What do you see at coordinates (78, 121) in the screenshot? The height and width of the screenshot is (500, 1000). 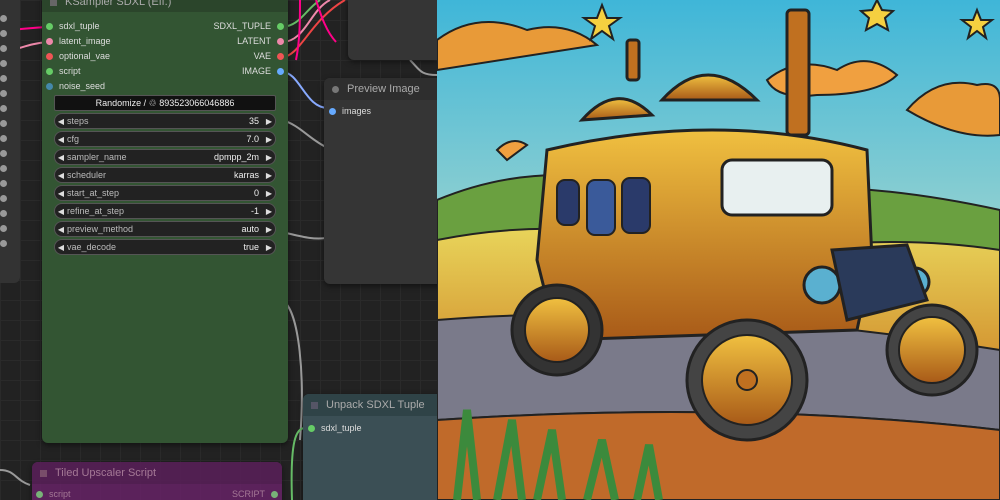 I see `widget-name: steps` at bounding box center [78, 121].